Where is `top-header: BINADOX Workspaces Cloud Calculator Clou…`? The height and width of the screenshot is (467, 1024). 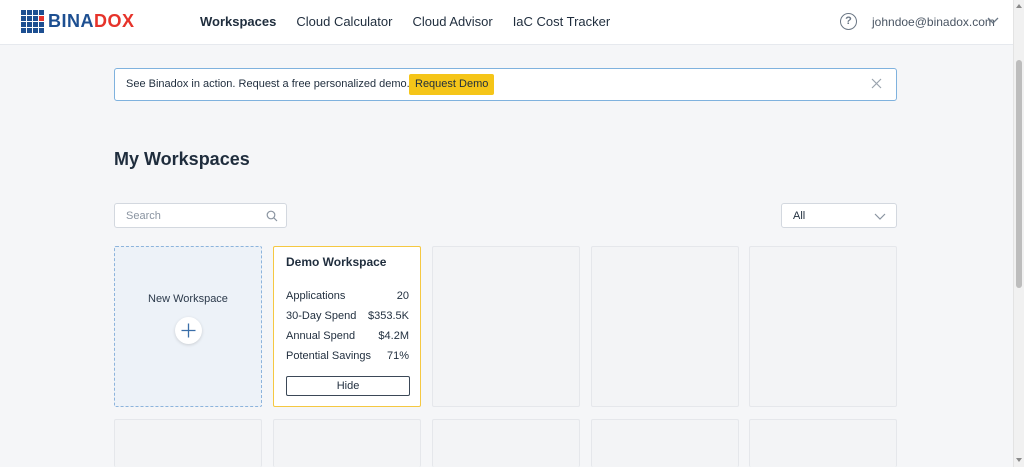
top-header: BINADOX Workspaces Cloud Calculator Clou… is located at coordinates (506, 22).